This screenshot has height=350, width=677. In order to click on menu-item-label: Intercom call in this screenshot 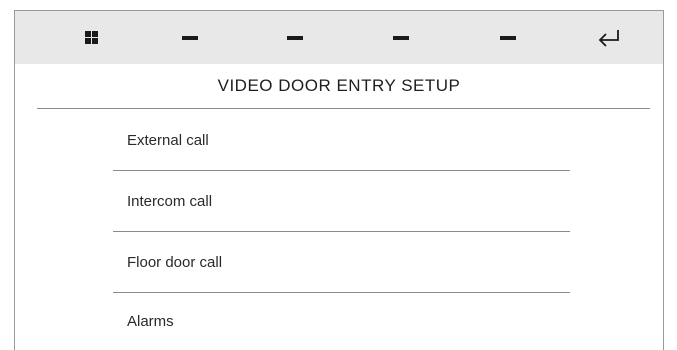, I will do `click(170, 201)`.